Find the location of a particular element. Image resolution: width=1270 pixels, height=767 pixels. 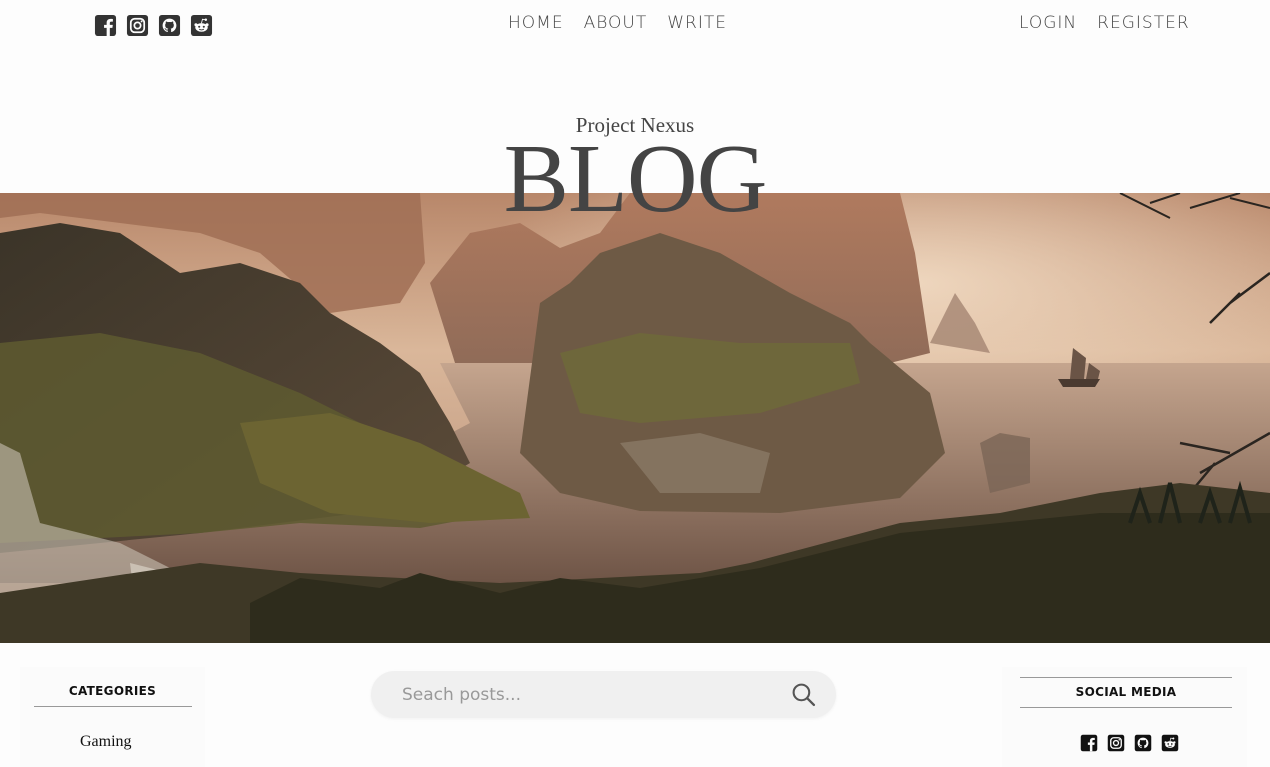

nav-about-link: ABOUT is located at coordinates (616, 23).